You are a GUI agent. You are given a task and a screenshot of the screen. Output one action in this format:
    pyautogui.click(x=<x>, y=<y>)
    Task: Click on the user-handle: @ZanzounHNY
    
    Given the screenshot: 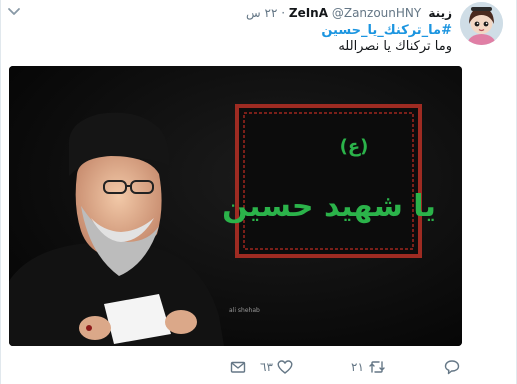 What is the action you would take?
    pyautogui.click(x=376, y=13)
    